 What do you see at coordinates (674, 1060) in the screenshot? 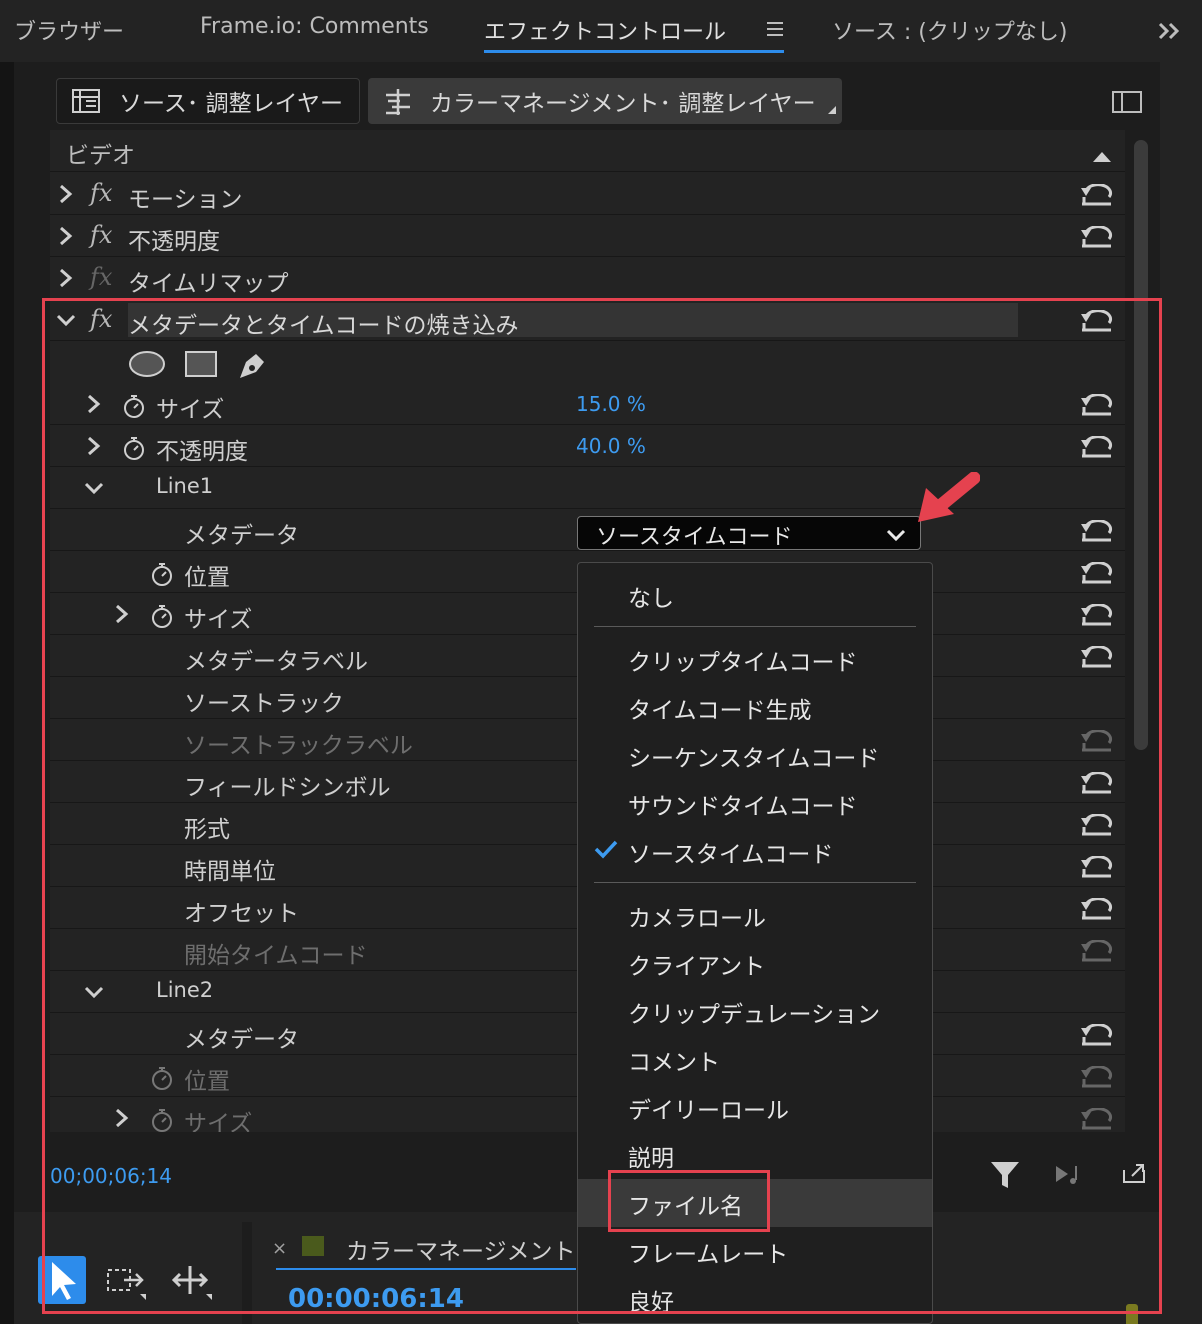
I see `menu-item-comment: コメント` at bounding box center [674, 1060].